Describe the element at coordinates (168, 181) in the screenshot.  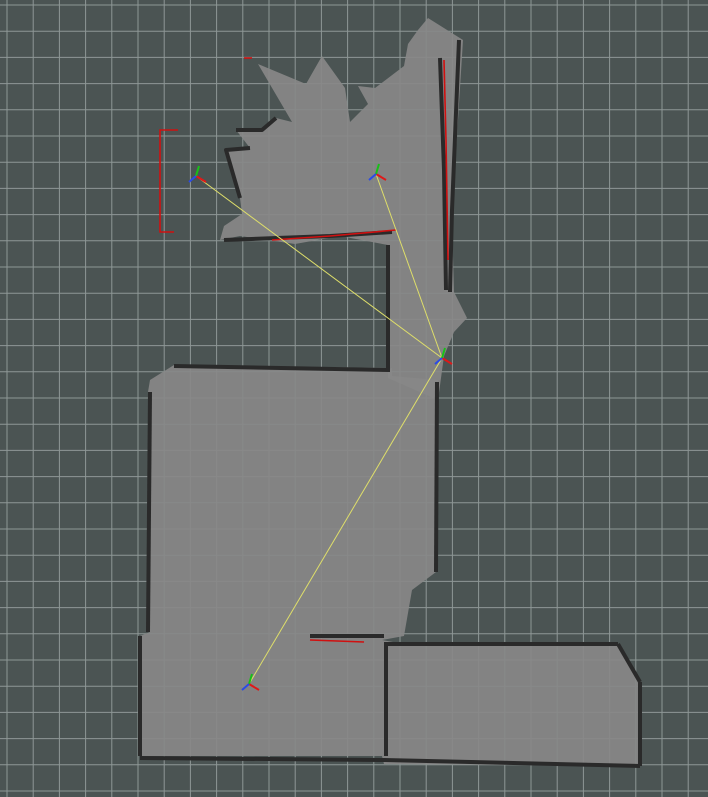
I see `scan-left-bracket` at that location.